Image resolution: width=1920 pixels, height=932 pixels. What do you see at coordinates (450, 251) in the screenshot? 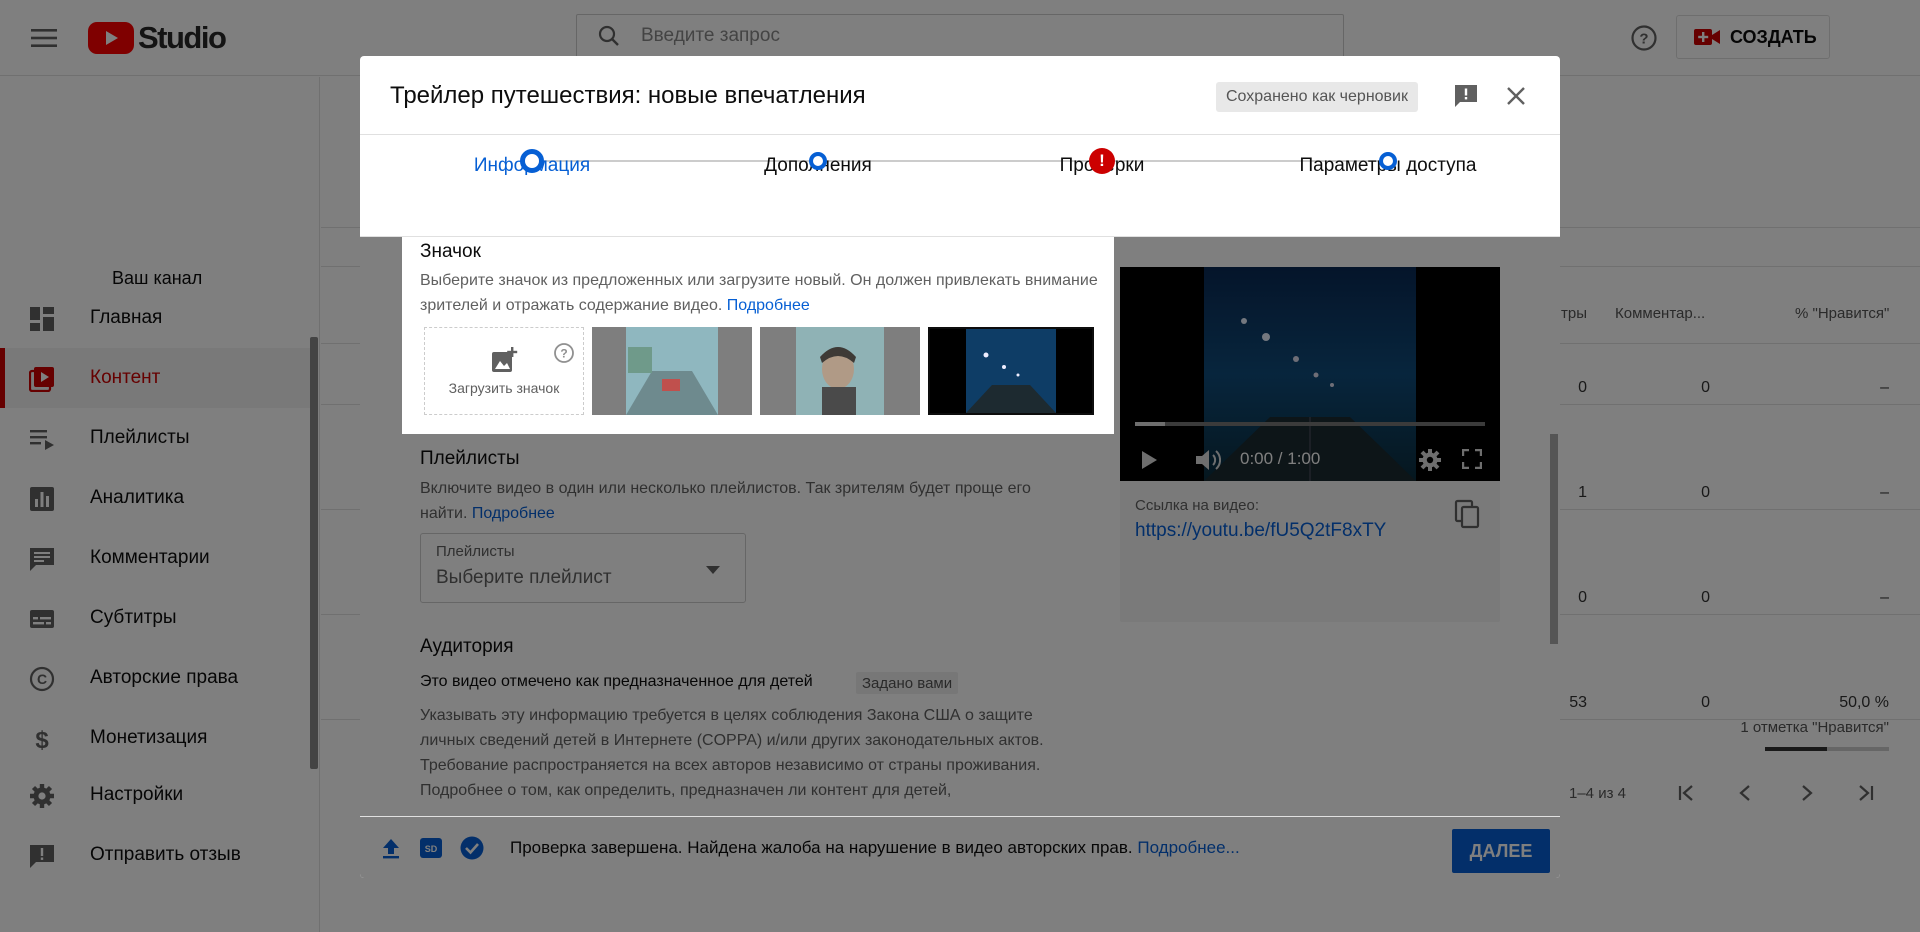
I see `thumbnail-section-title: Значок` at bounding box center [450, 251].